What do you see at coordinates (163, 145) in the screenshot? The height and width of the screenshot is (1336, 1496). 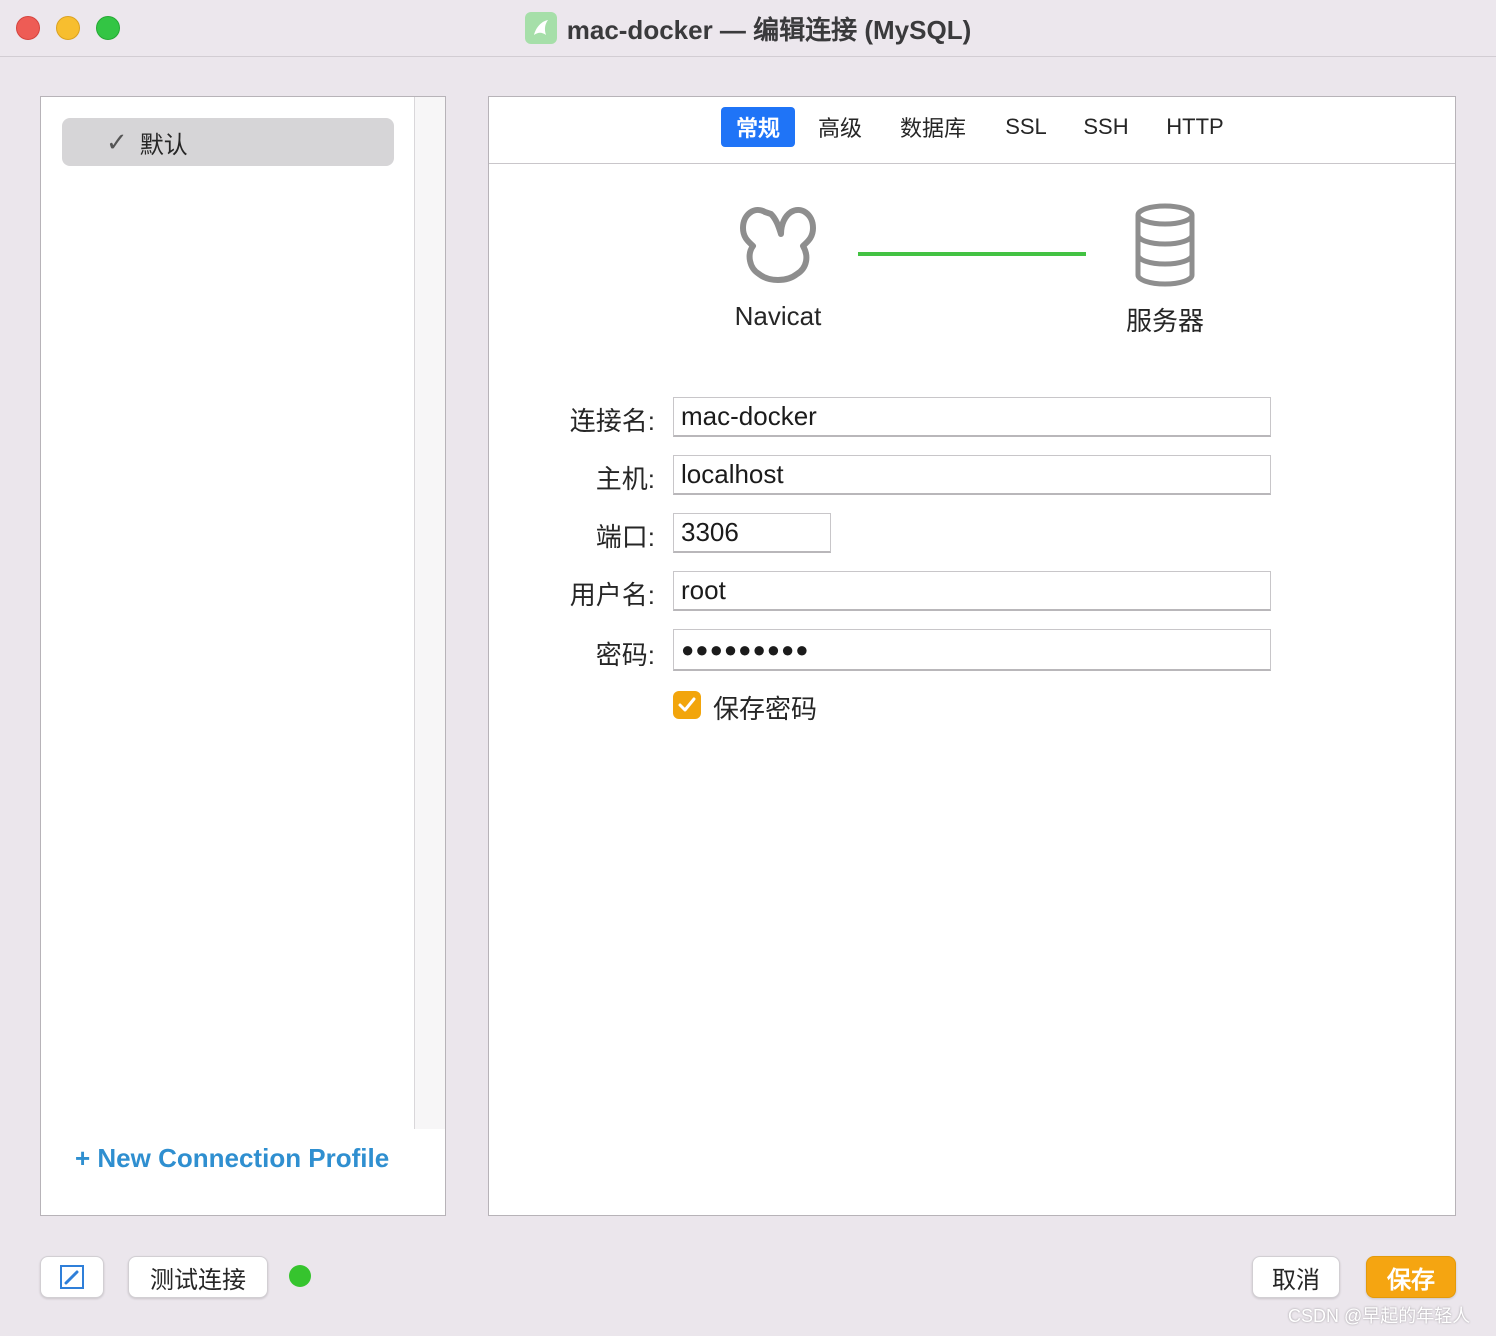 I see `profile-label: 默认` at bounding box center [163, 145].